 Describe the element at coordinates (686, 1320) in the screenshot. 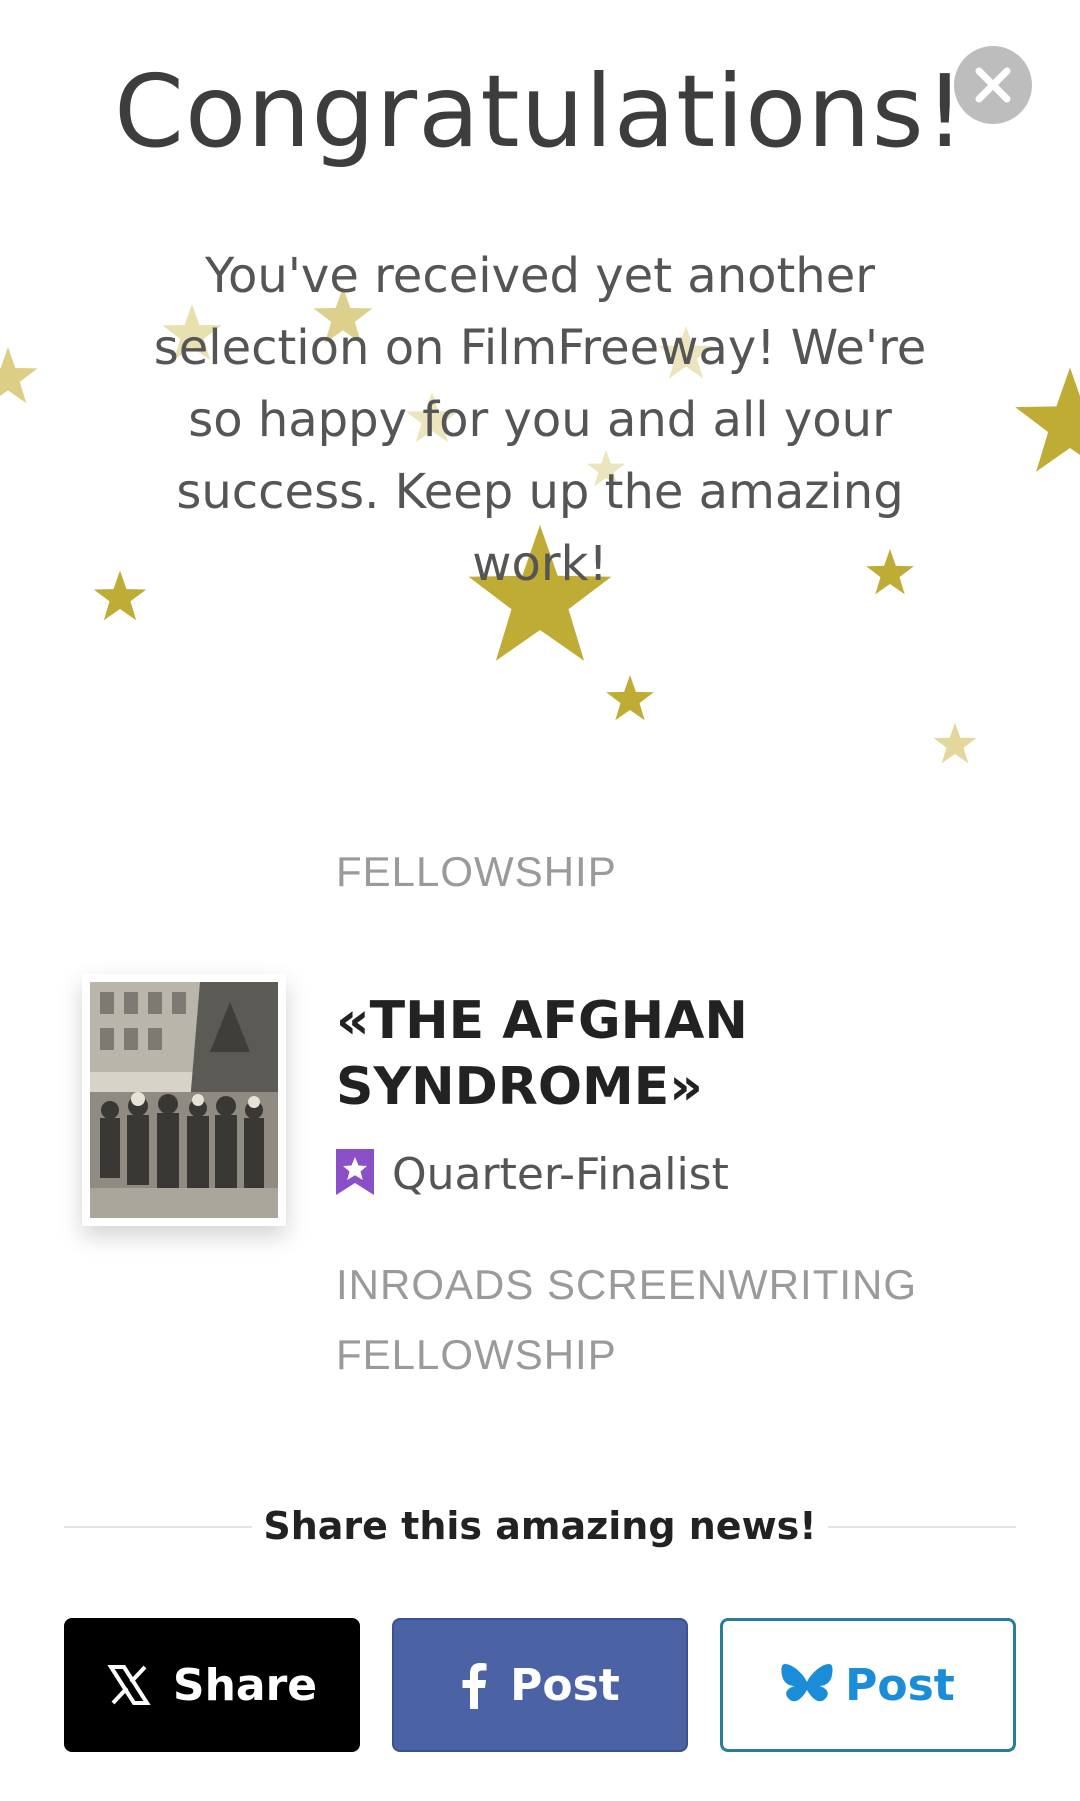

I see `festival-name: INROADS SCREENWRITING FELLOWSHIP` at that location.